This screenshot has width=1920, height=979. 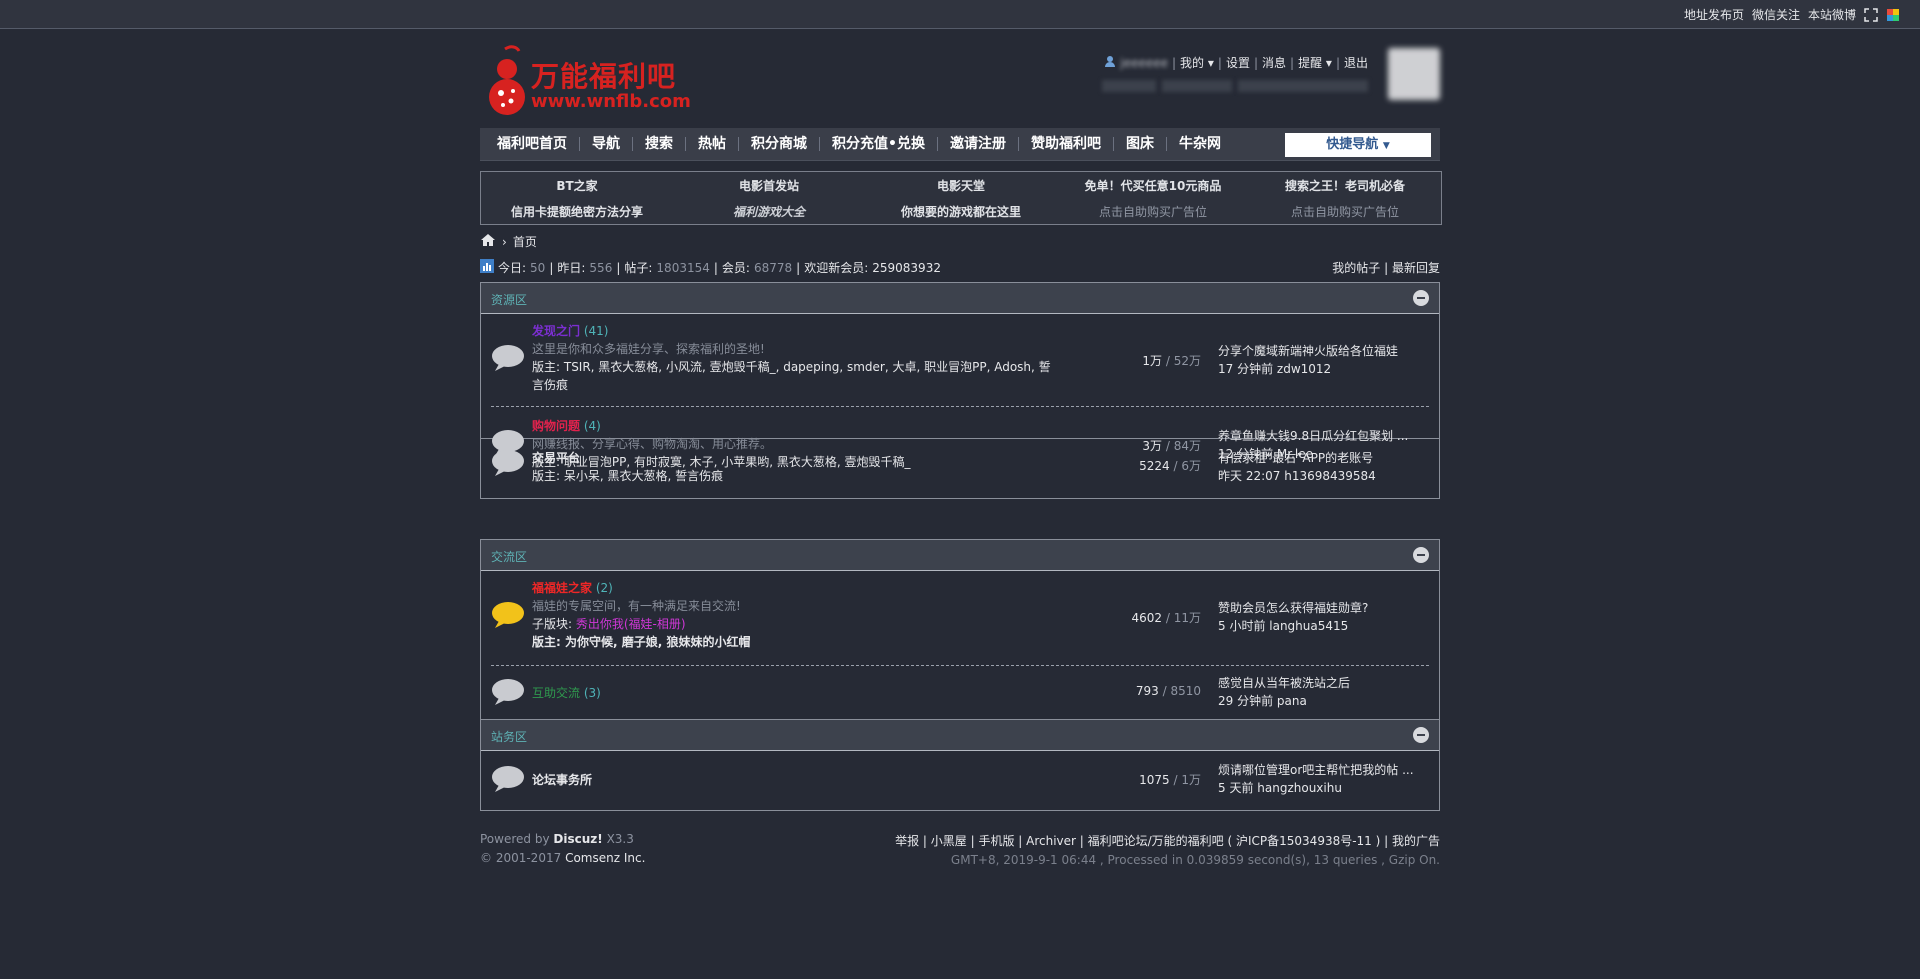 I want to click on footer-company-link: Comsenz Inc., so click(x=605, y=858).